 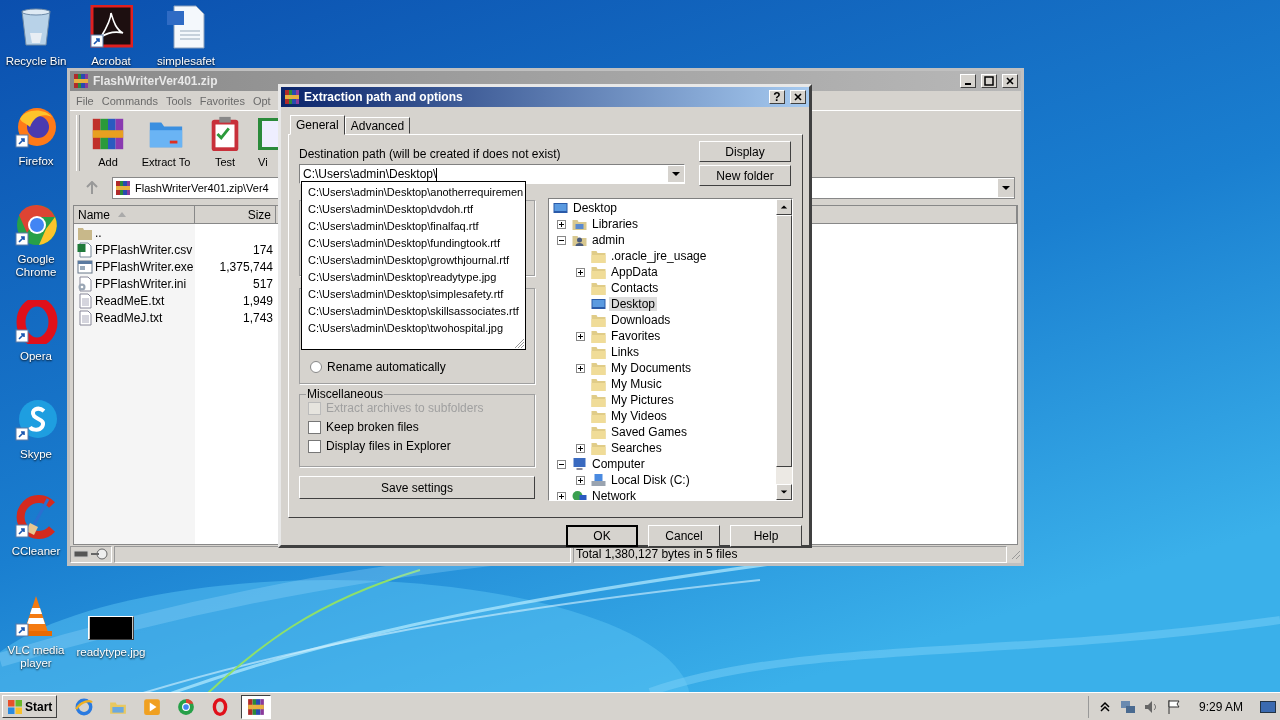 I want to click on minimize-button, so click(x=968, y=81).